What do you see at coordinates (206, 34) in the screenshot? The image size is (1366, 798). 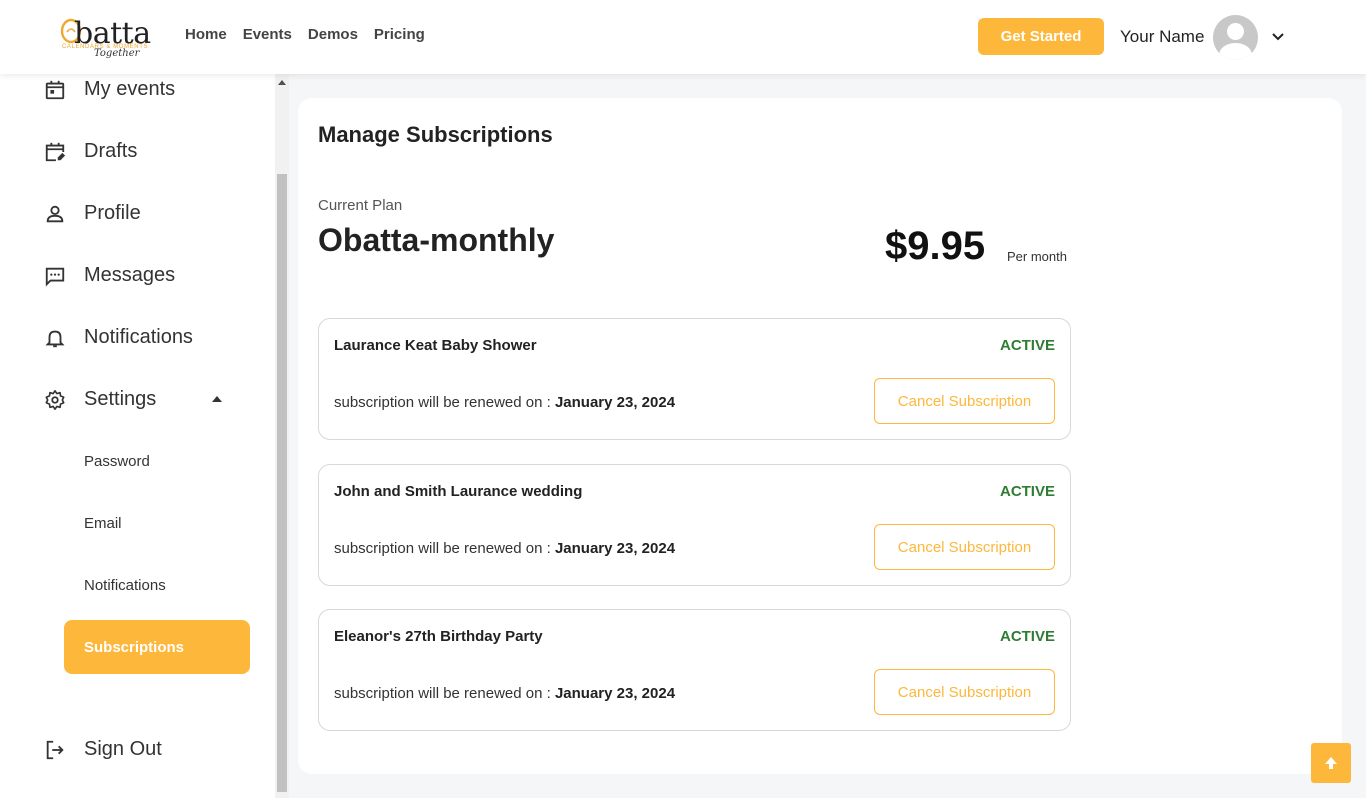 I see `nav-home: Home` at bounding box center [206, 34].